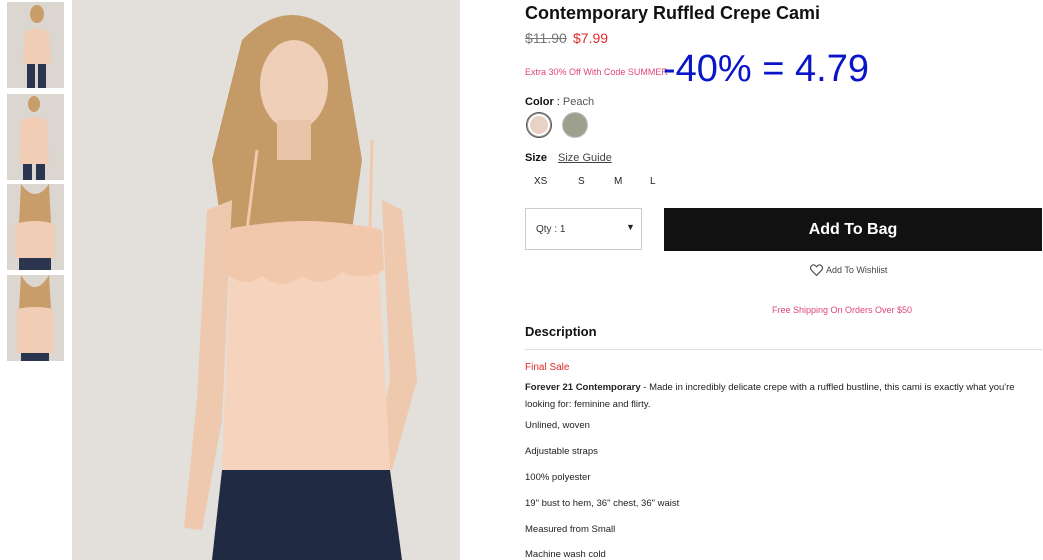 This screenshot has width=1043, height=560. What do you see at coordinates (591, 38) in the screenshot?
I see `sale-price: $7.99` at bounding box center [591, 38].